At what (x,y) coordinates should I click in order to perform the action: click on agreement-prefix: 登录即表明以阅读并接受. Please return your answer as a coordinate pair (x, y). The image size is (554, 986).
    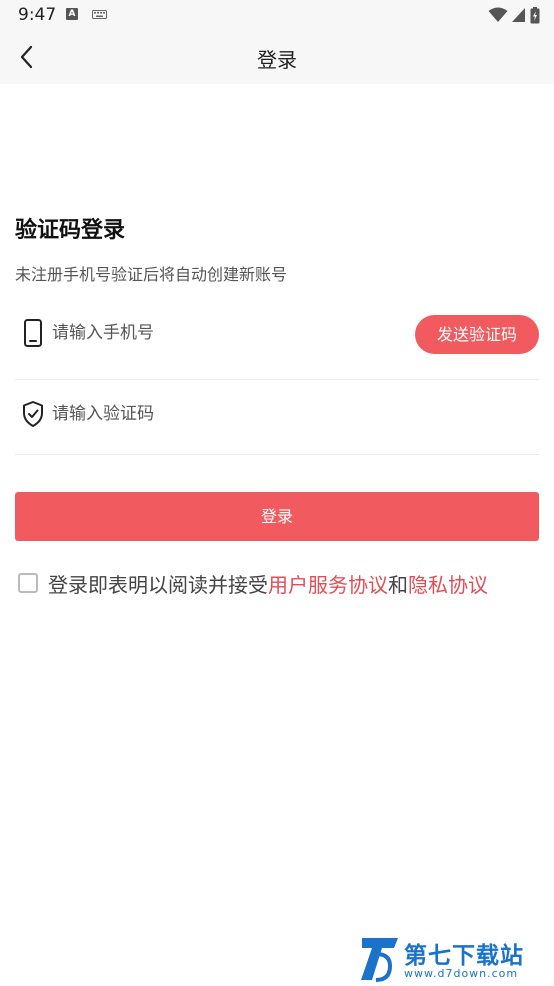
    Looking at the image, I should click on (158, 584).